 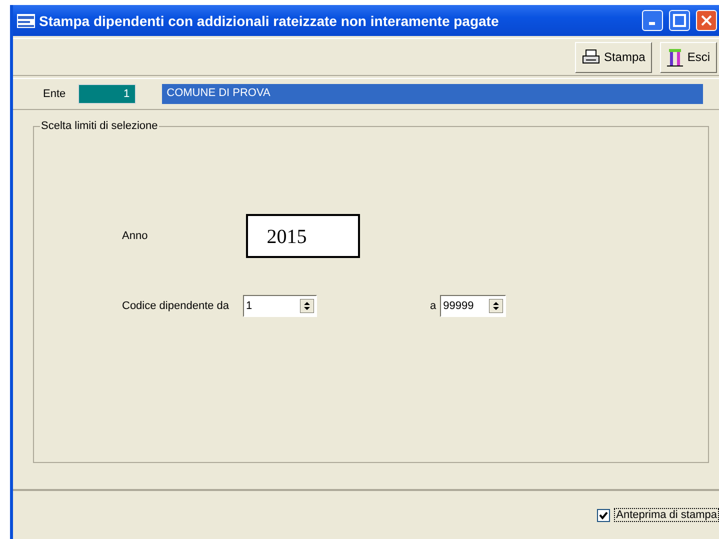 I want to click on print-button: Stampa, so click(x=613, y=57).